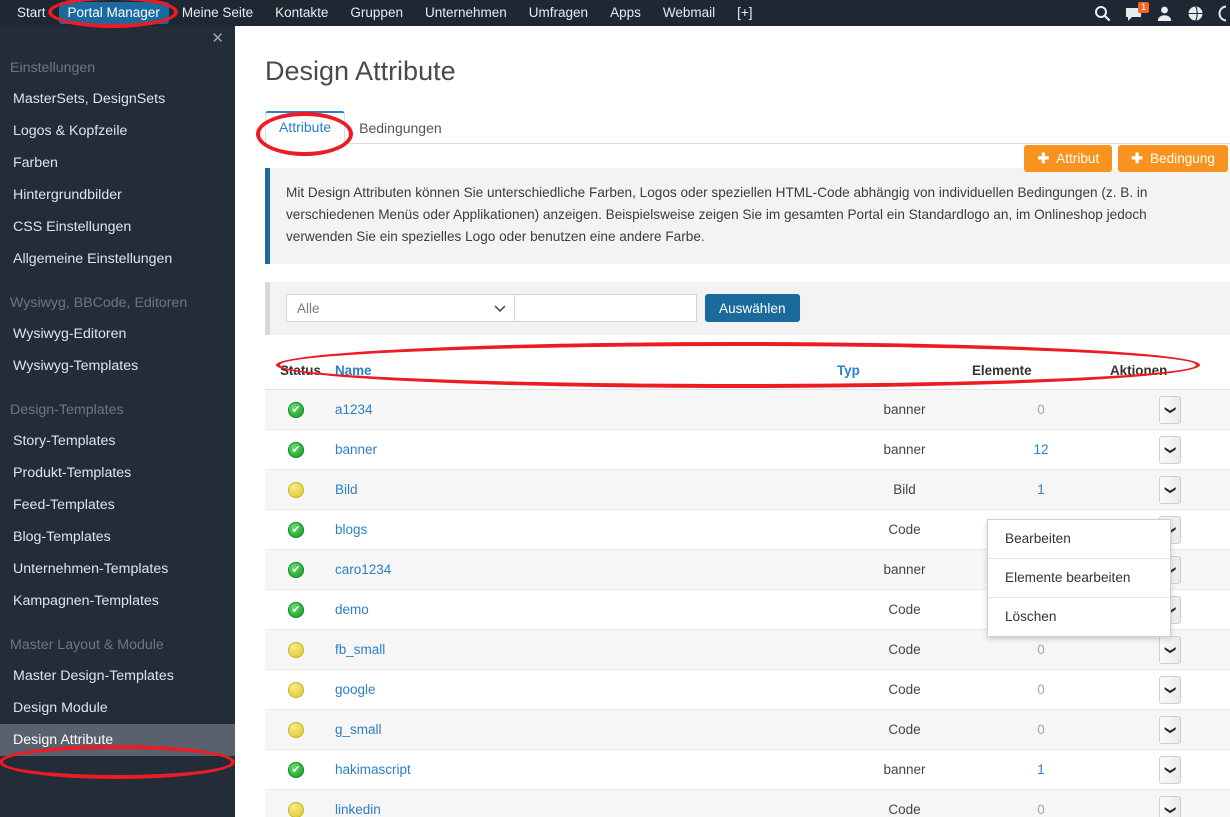  What do you see at coordinates (117, 99) in the screenshot?
I see `sidebar-item-mastersets-designsets: MasterSets, DesignSets` at bounding box center [117, 99].